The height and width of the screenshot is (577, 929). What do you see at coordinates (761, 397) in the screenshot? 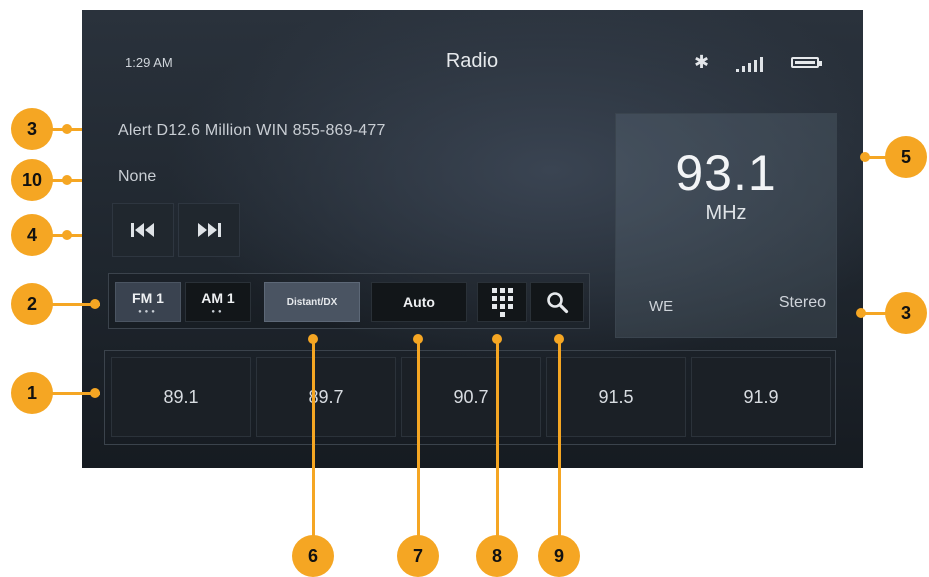
I see `preset-button-5: 91.9` at bounding box center [761, 397].